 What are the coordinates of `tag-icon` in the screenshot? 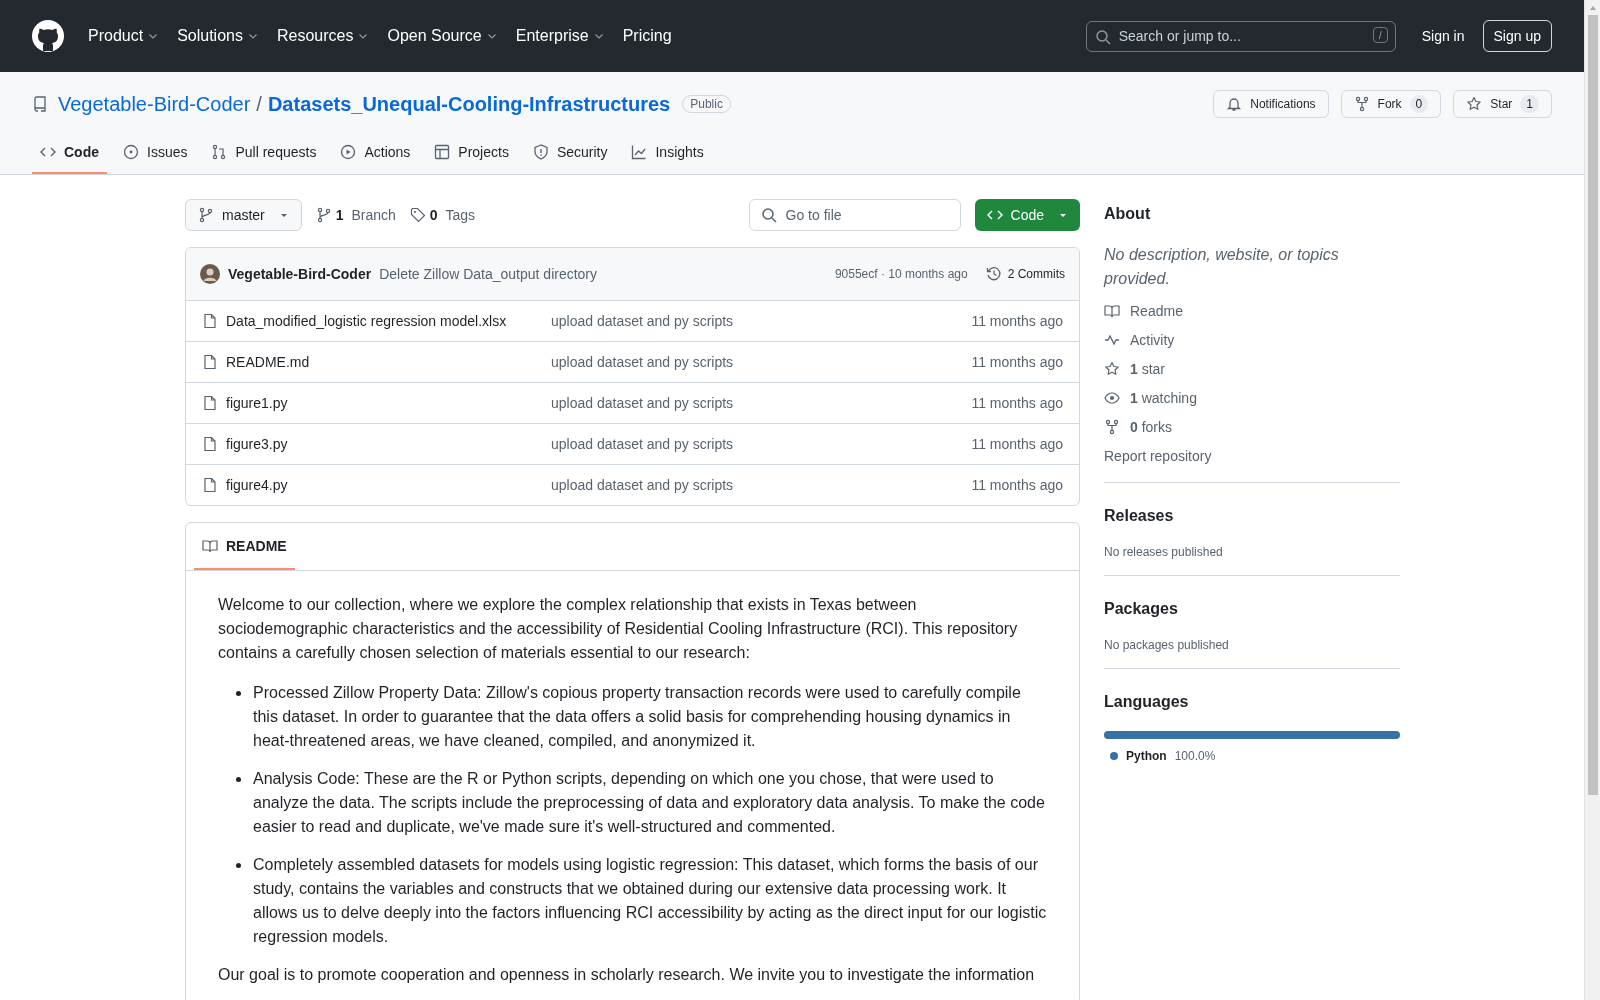 It's located at (417, 215).